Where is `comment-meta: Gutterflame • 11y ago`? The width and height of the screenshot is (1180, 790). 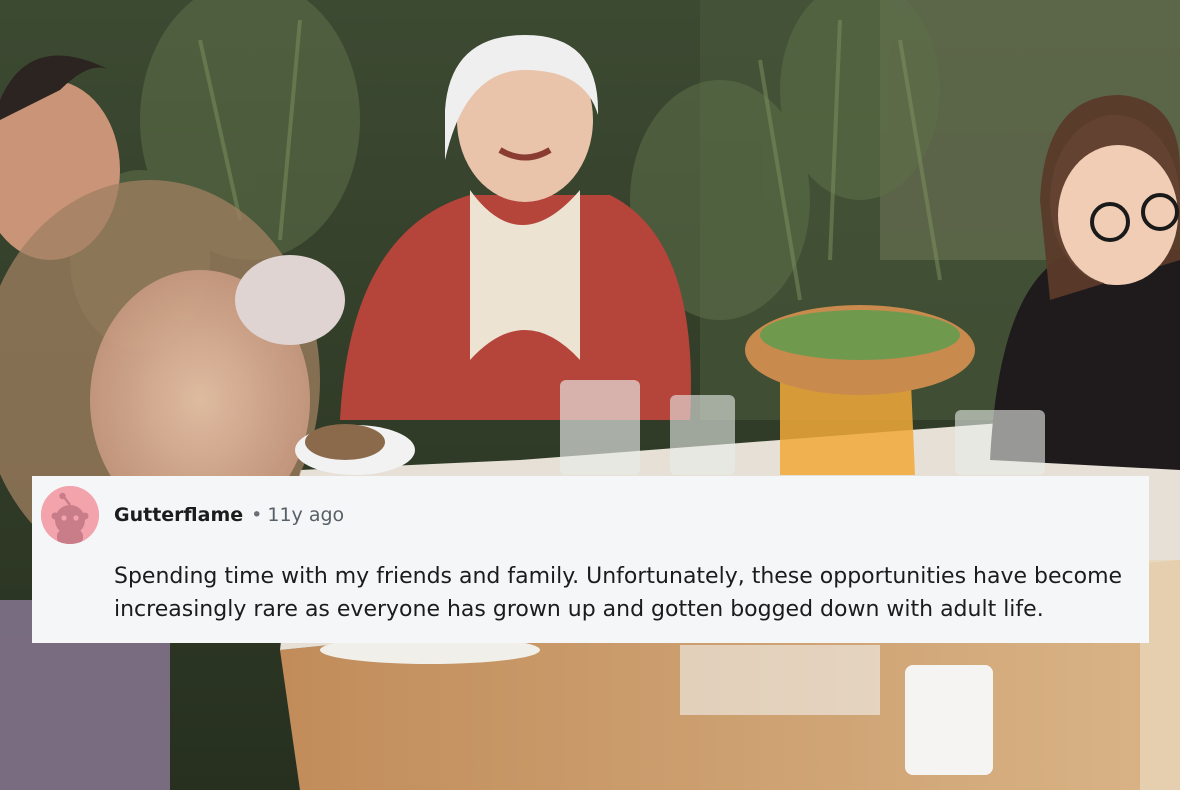 comment-meta: Gutterflame • 11y ago is located at coordinates (229, 515).